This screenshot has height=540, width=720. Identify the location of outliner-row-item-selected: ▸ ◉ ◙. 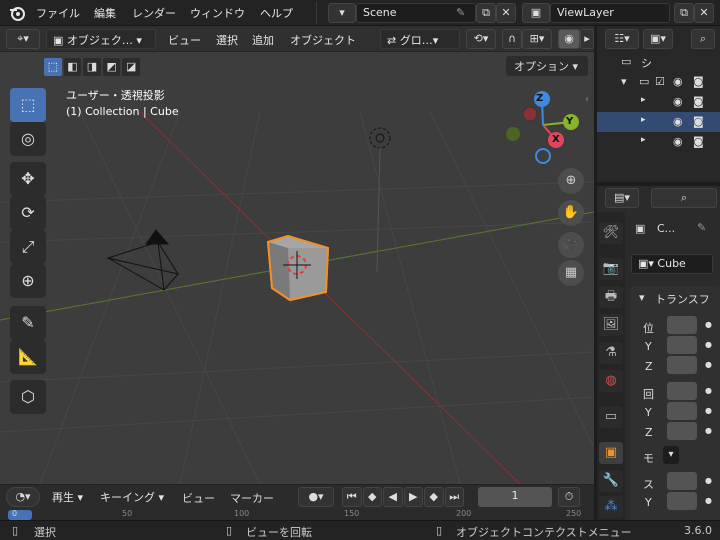
(658, 122).